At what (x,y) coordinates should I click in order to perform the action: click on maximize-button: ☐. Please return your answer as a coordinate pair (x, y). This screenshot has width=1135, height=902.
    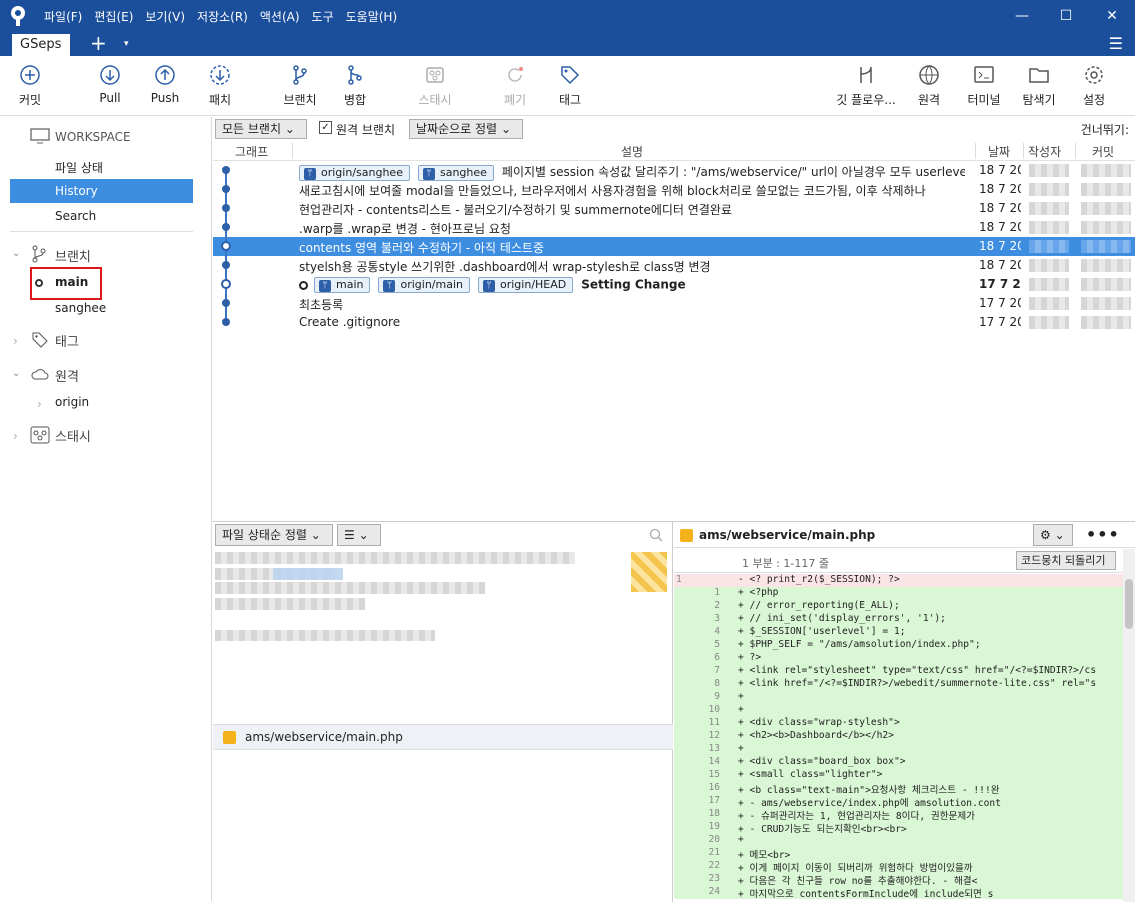
    Looking at the image, I should click on (1066, 16).